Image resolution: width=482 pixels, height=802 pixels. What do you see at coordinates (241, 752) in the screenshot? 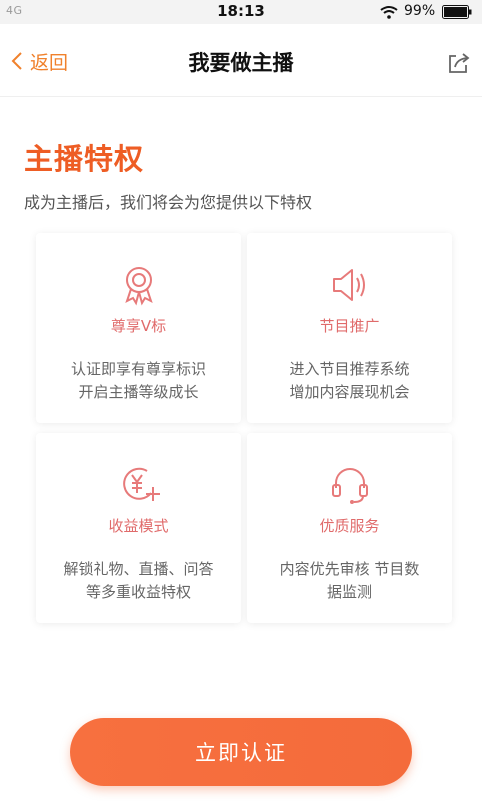
I see `certify-now-button: 立即认证` at bounding box center [241, 752].